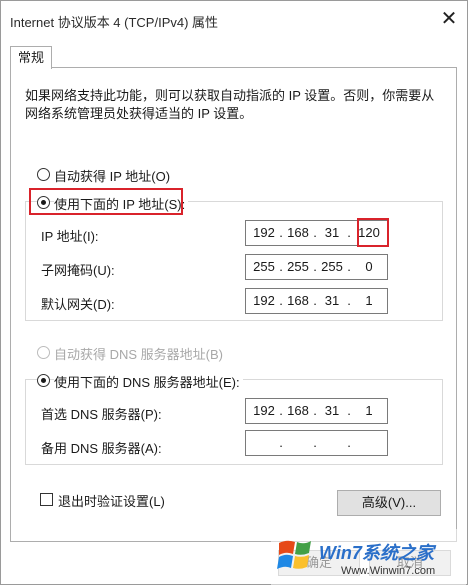  Describe the element at coordinates (139, 354) in the screenshot. I see `dns-auto-label: 自动获得 DNS 服务器地址(B)` at that location.